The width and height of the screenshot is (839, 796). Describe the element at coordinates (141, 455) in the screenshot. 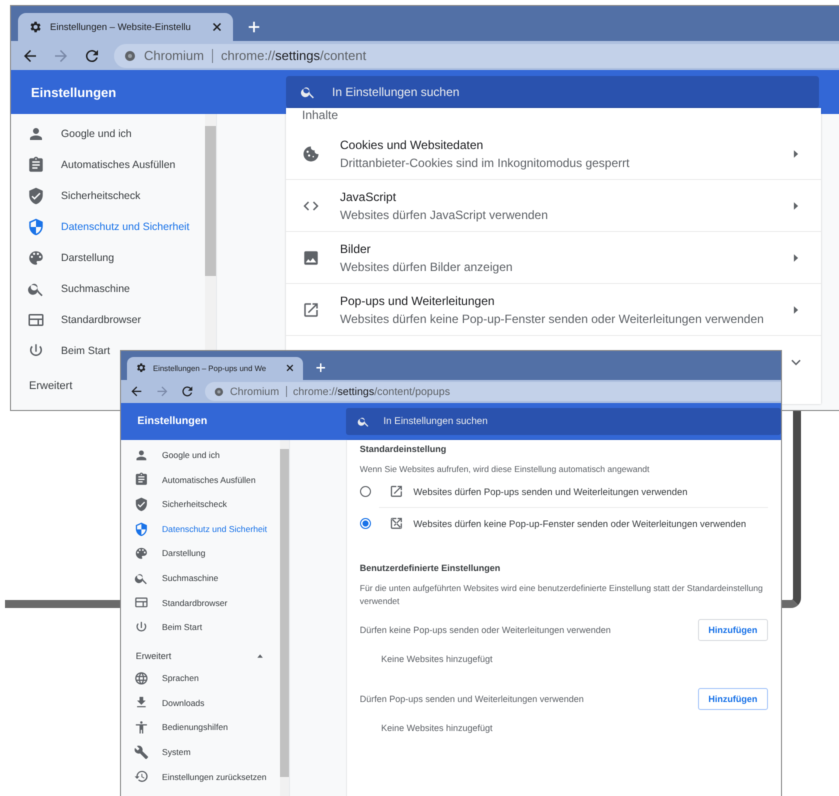

I see `person-icon` at that location.